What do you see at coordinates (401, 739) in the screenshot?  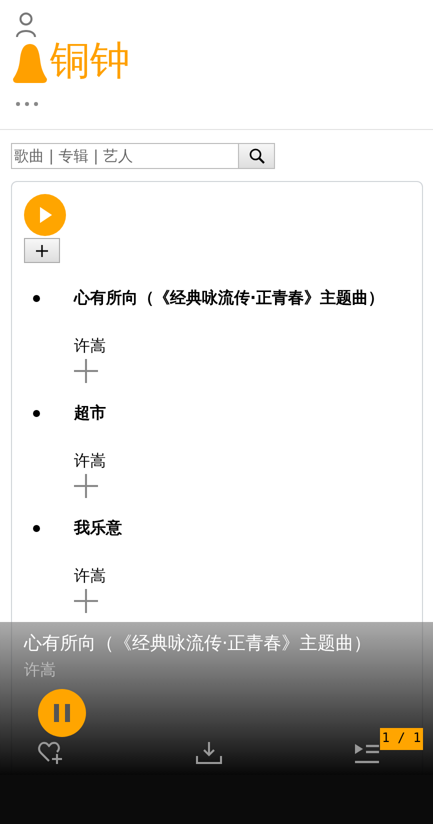 I see `queue-count: 1 / 1` at bounding box center [401, 739].